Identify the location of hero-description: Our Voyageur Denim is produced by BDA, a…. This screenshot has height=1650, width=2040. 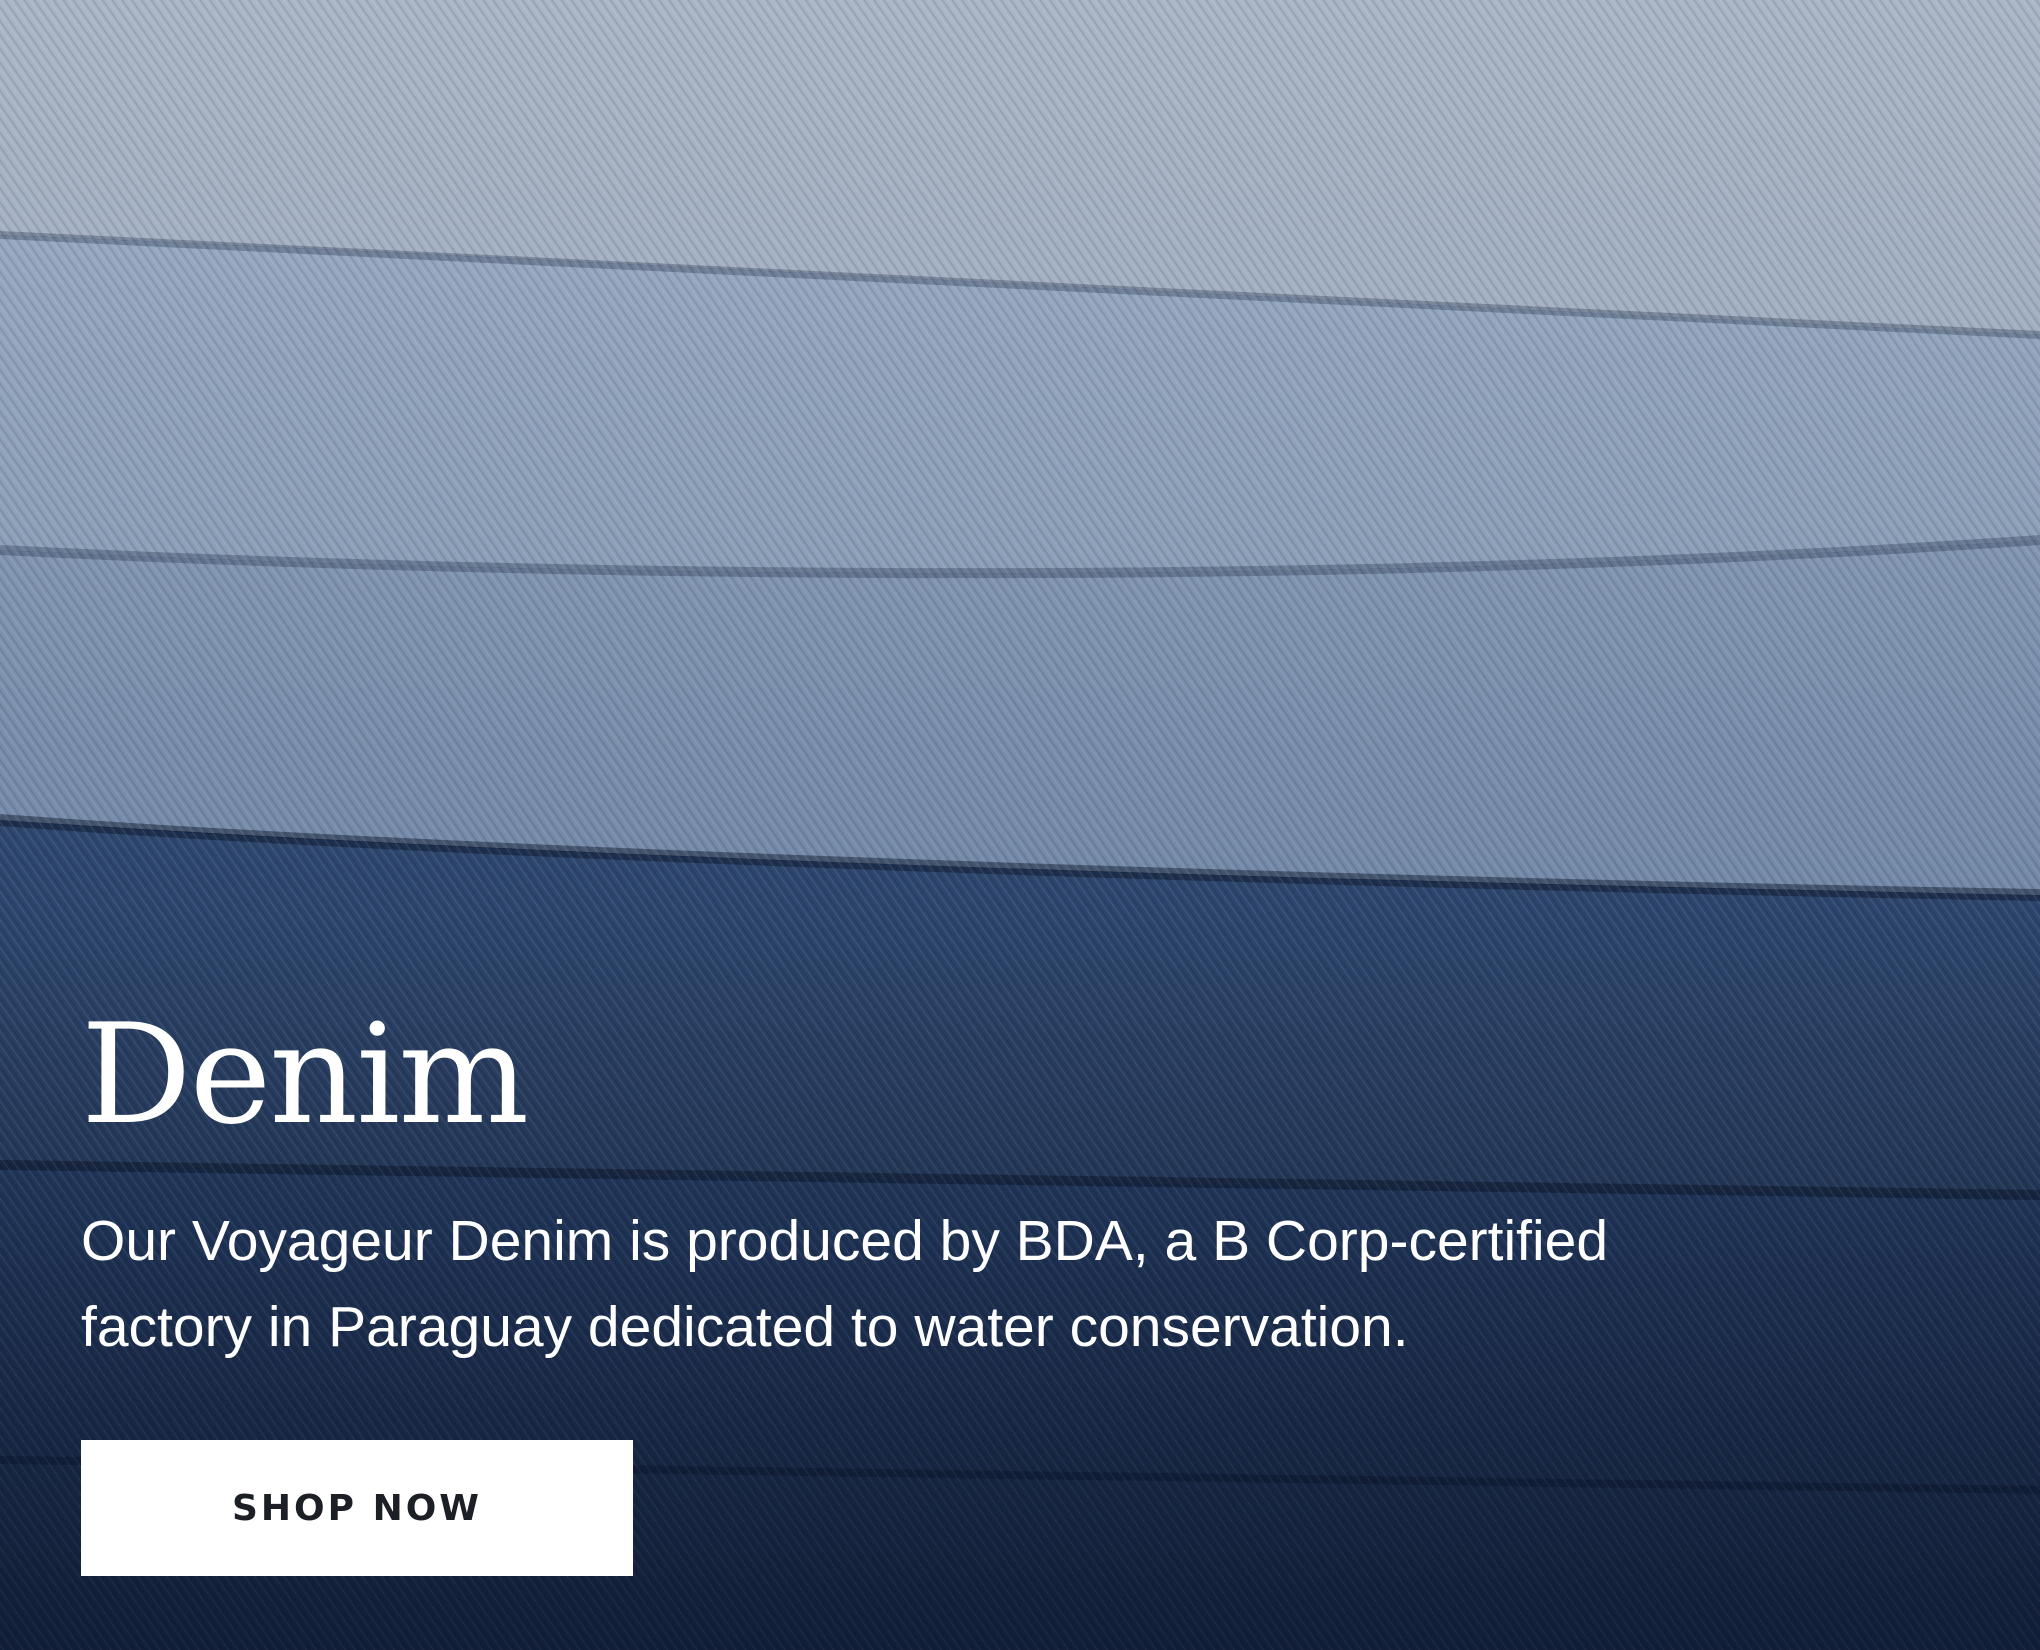
(845, 1284).